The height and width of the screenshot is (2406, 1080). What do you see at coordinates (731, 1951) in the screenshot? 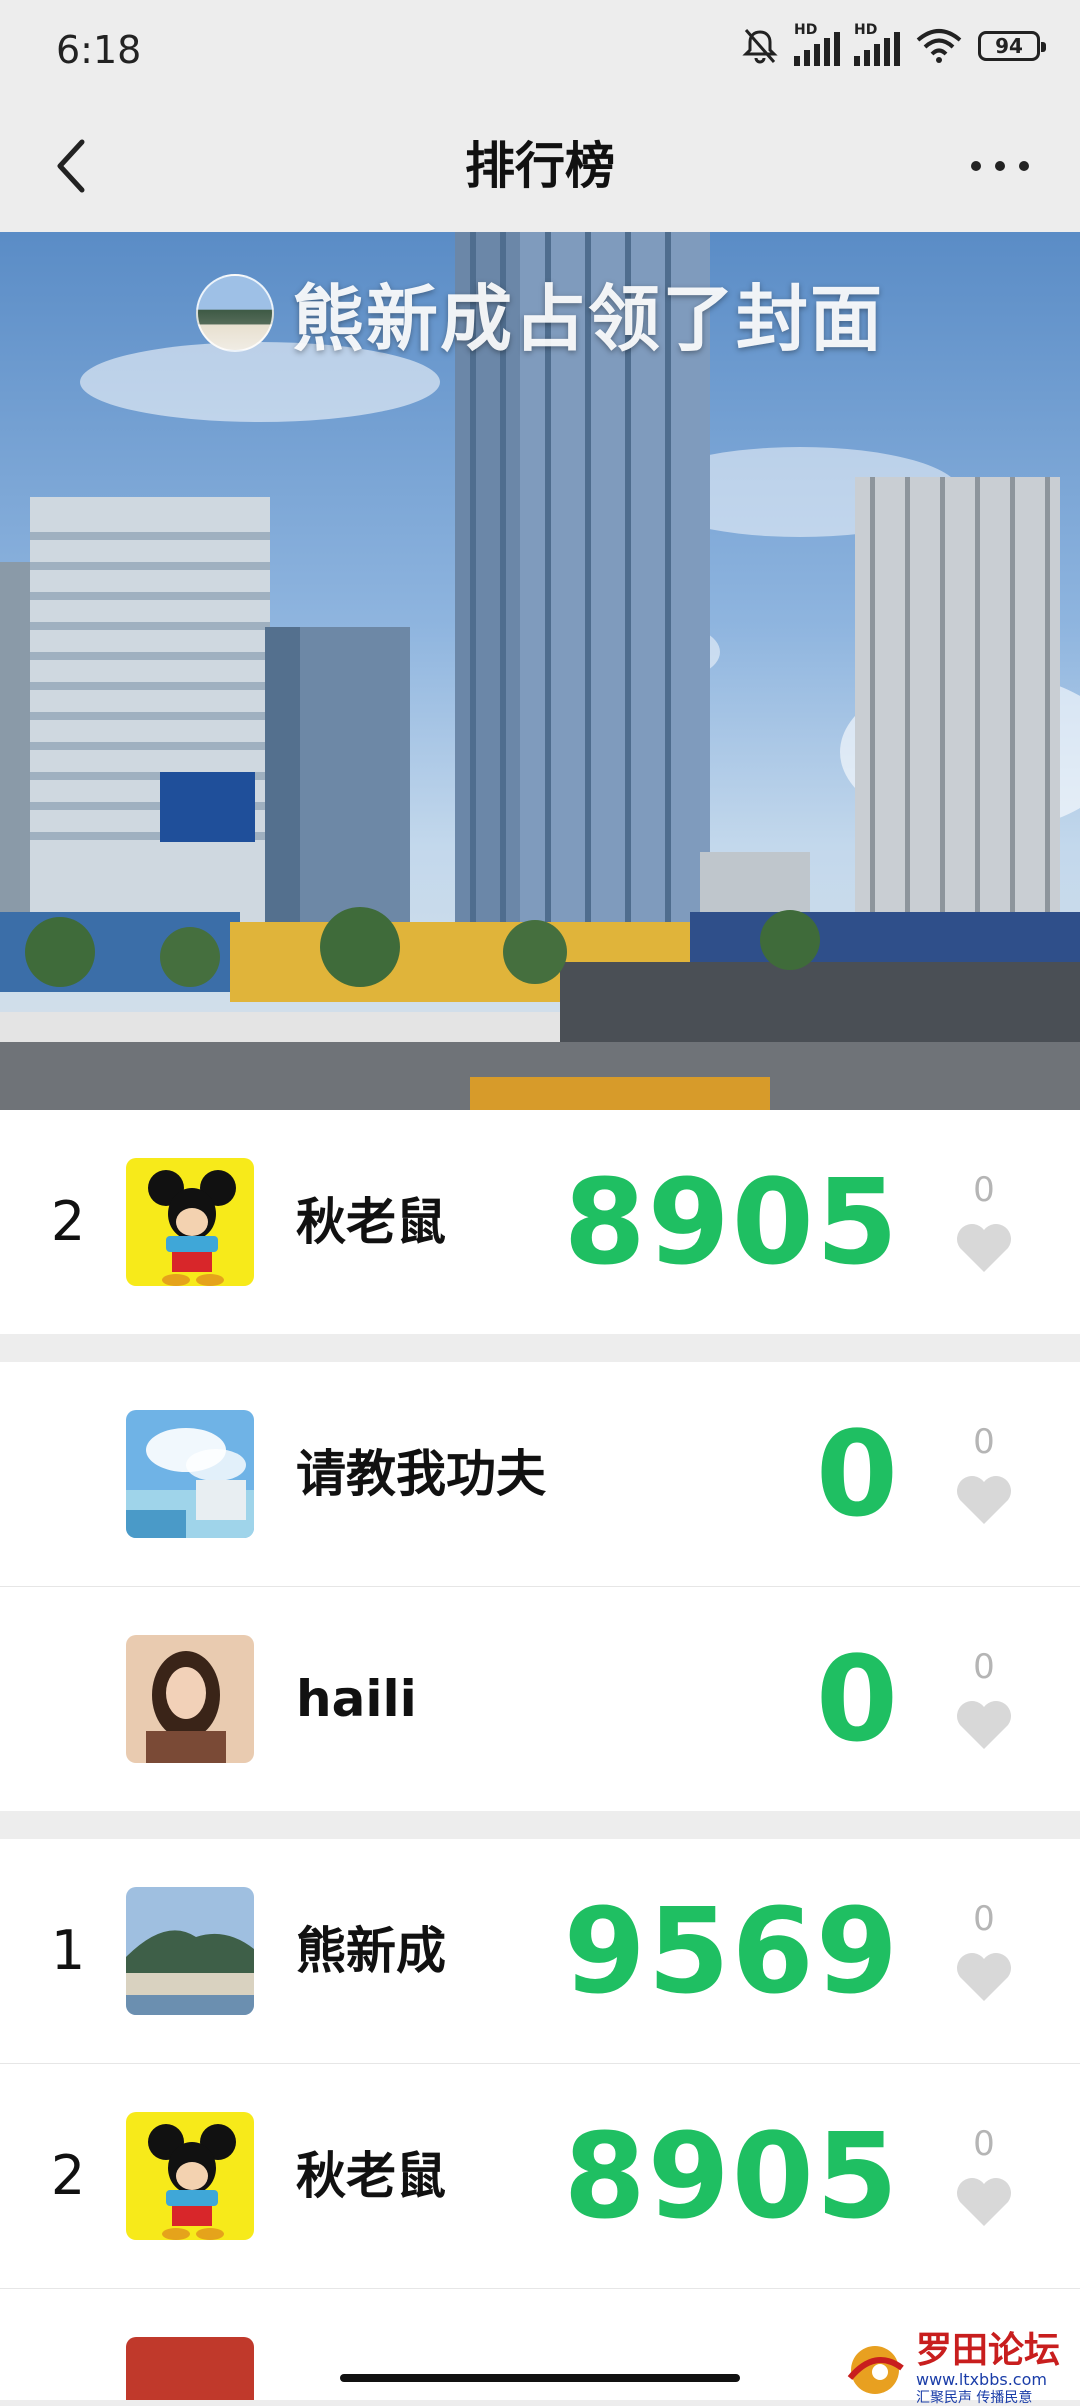
I see `step-count: 9569` at bounding box center [731, 1951].